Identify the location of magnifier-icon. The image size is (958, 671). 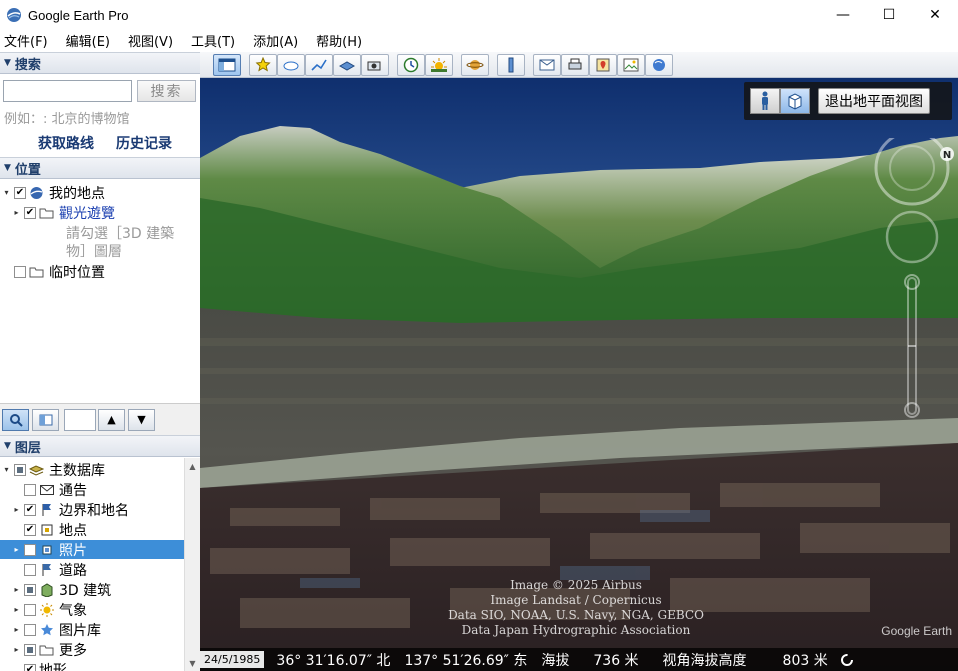
(16, 420).